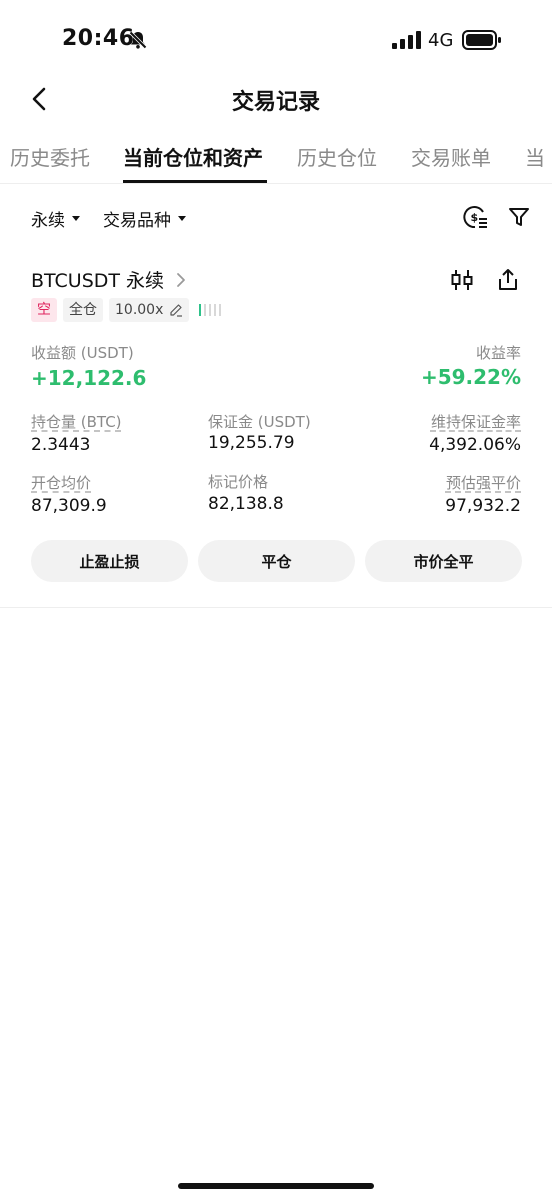  What do you see at coordinates (276, 218) in the screenshot?
I see `filter-row: 永续 交易品种 $` at bounding box center [276, 218].